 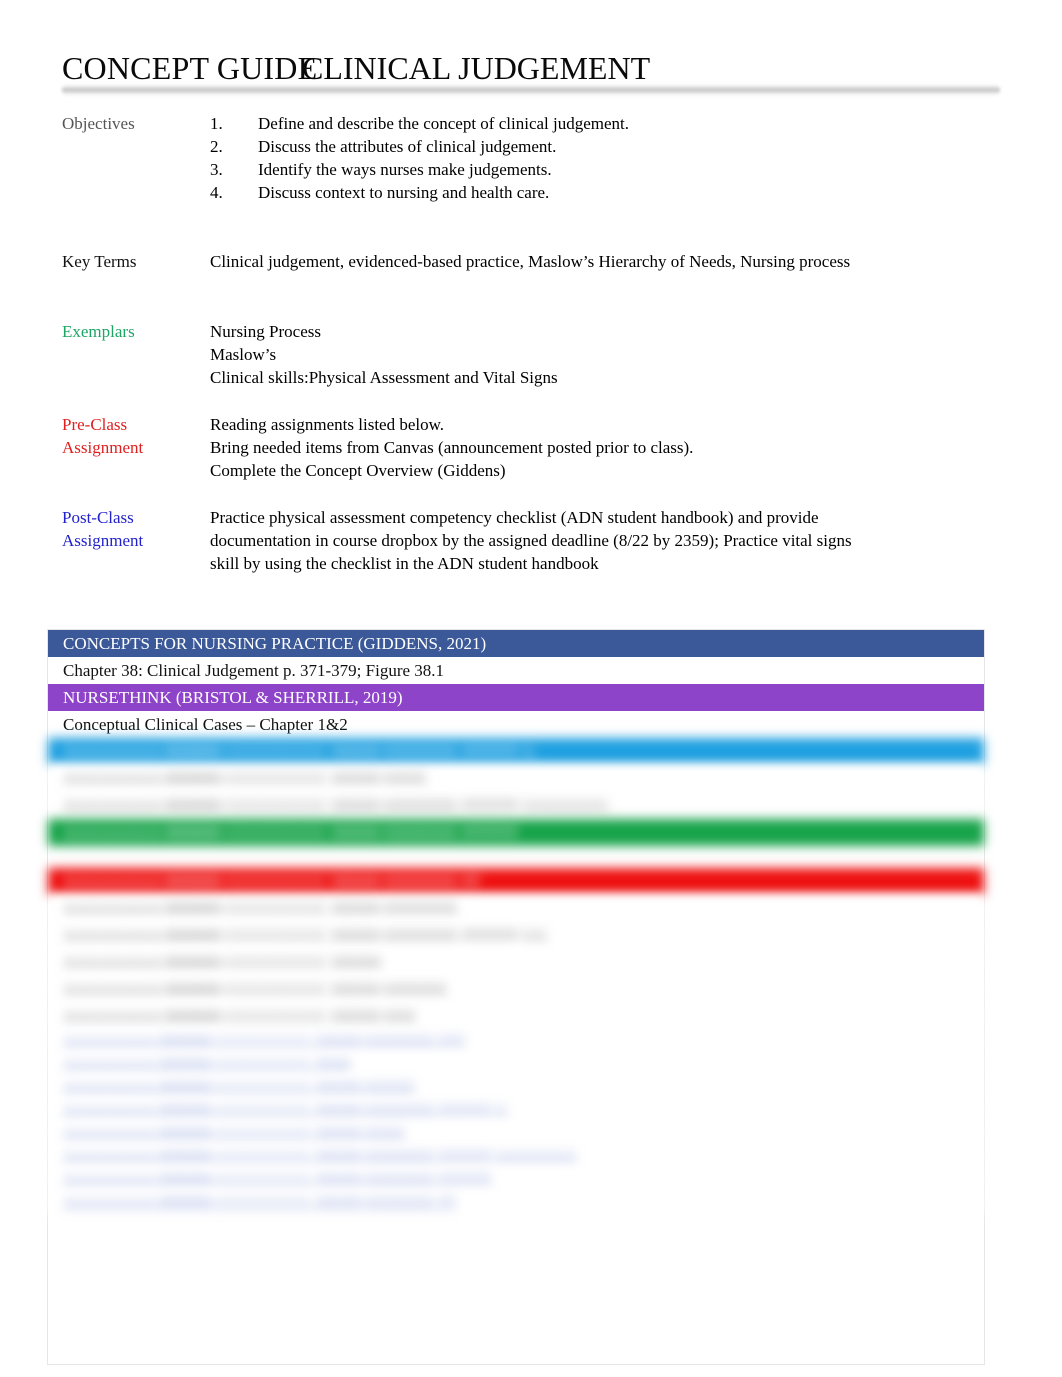 I want to click on band-nursethink: NURSETHINK (BRISTOL & SHERRILL, 2019), so click(x=516, y=697).